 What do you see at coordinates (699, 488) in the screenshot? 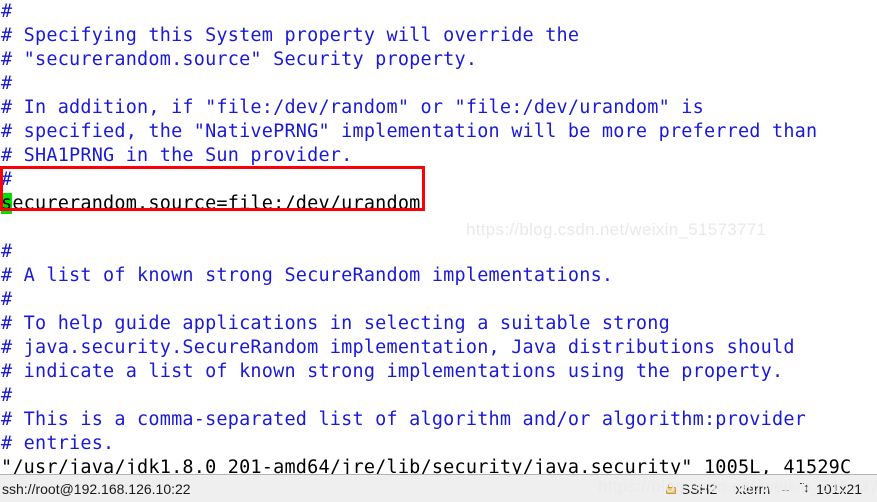
I see `status-protocol-label: SSH2` at bounding box center [699, 488].